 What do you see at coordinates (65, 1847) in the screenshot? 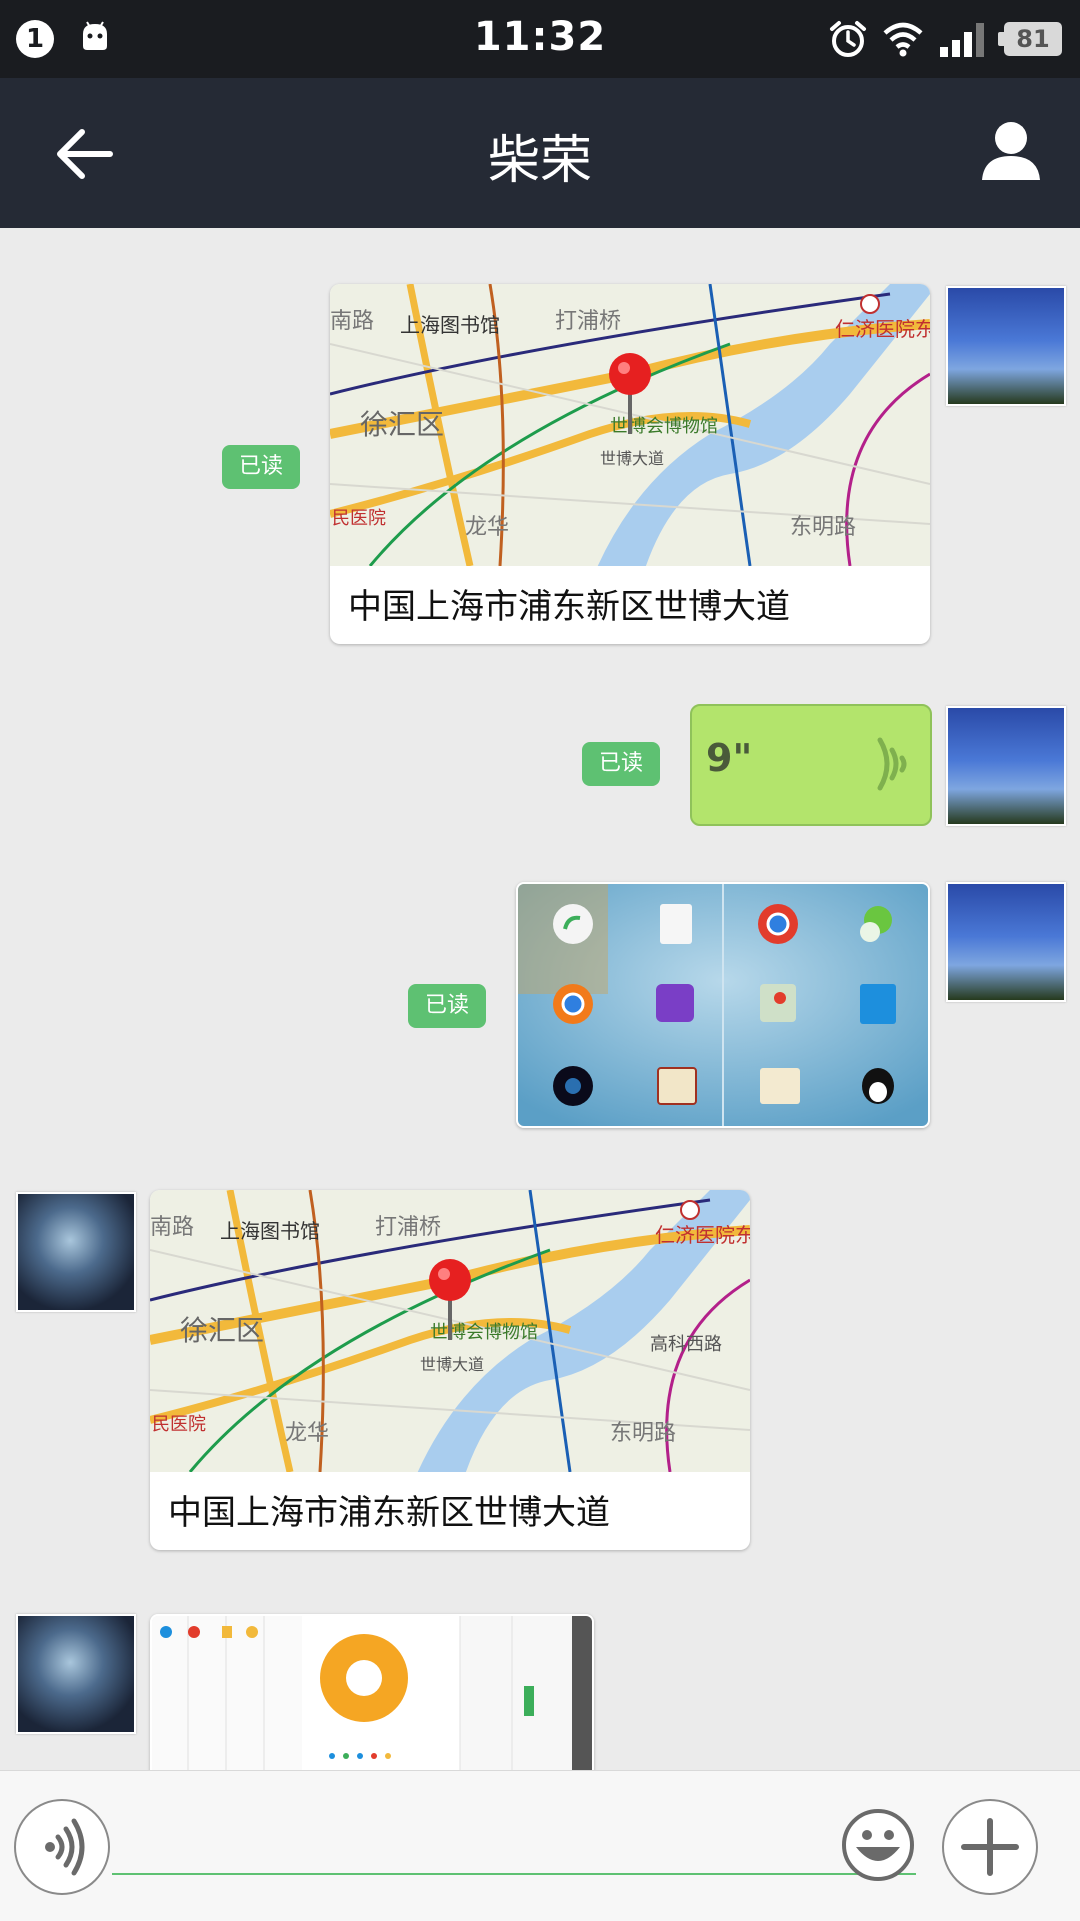
I see `voice-icon` at bounding box center [65, 1847].